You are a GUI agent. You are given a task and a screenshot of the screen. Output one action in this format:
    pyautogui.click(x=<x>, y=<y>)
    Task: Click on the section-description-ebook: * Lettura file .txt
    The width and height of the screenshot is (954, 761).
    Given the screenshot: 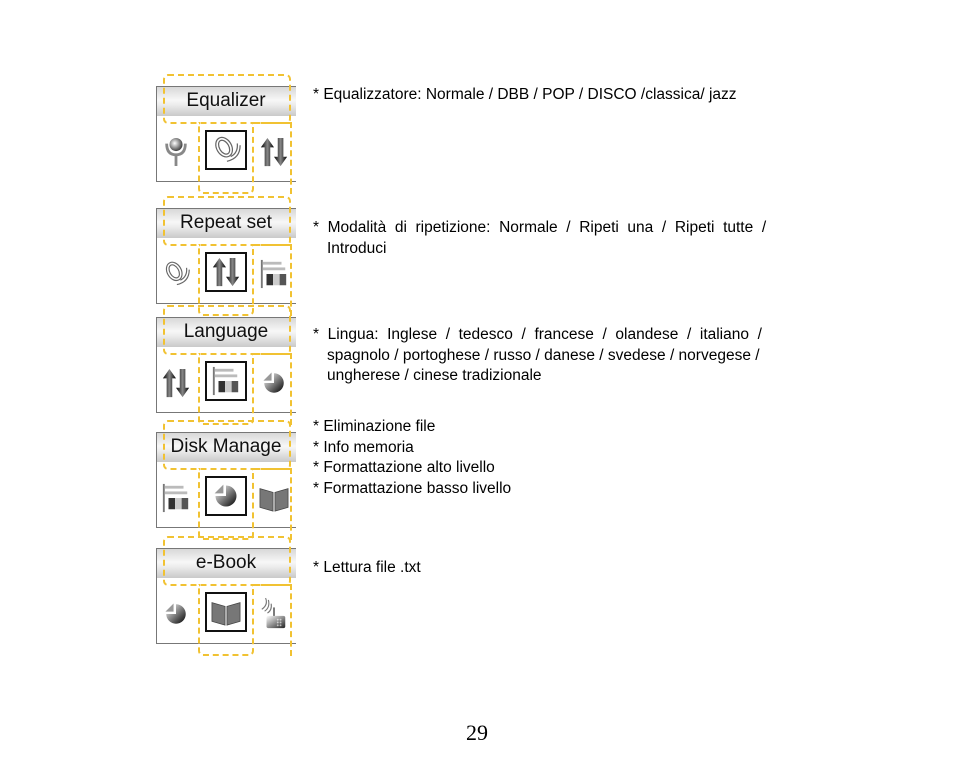 What is the action you would take?
    pyautogui.click(x=367, y=568)
    